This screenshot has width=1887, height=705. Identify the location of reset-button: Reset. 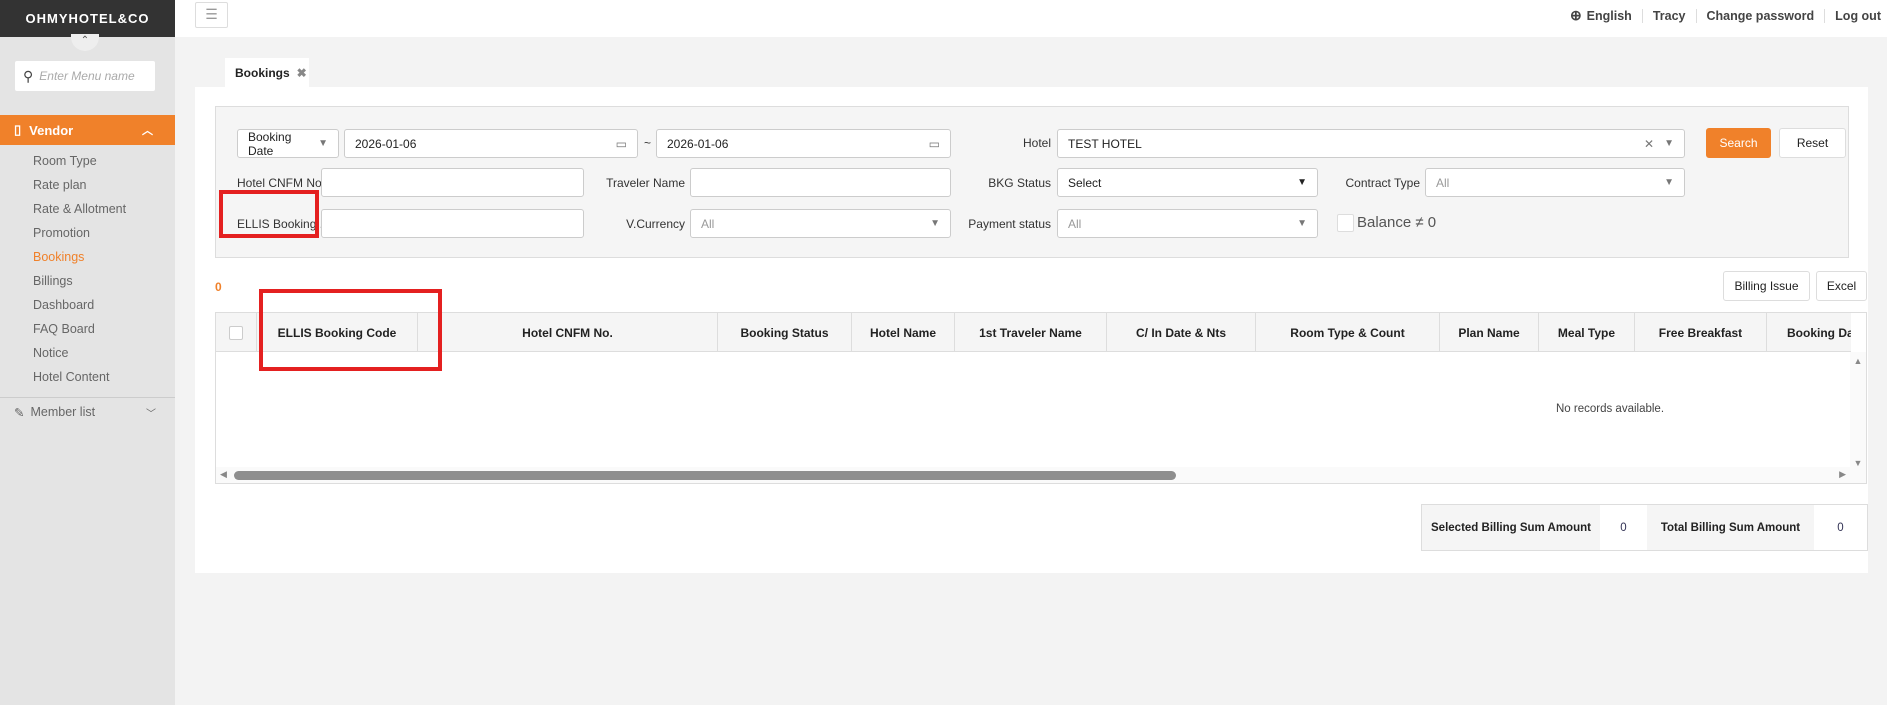
(1812, 143).